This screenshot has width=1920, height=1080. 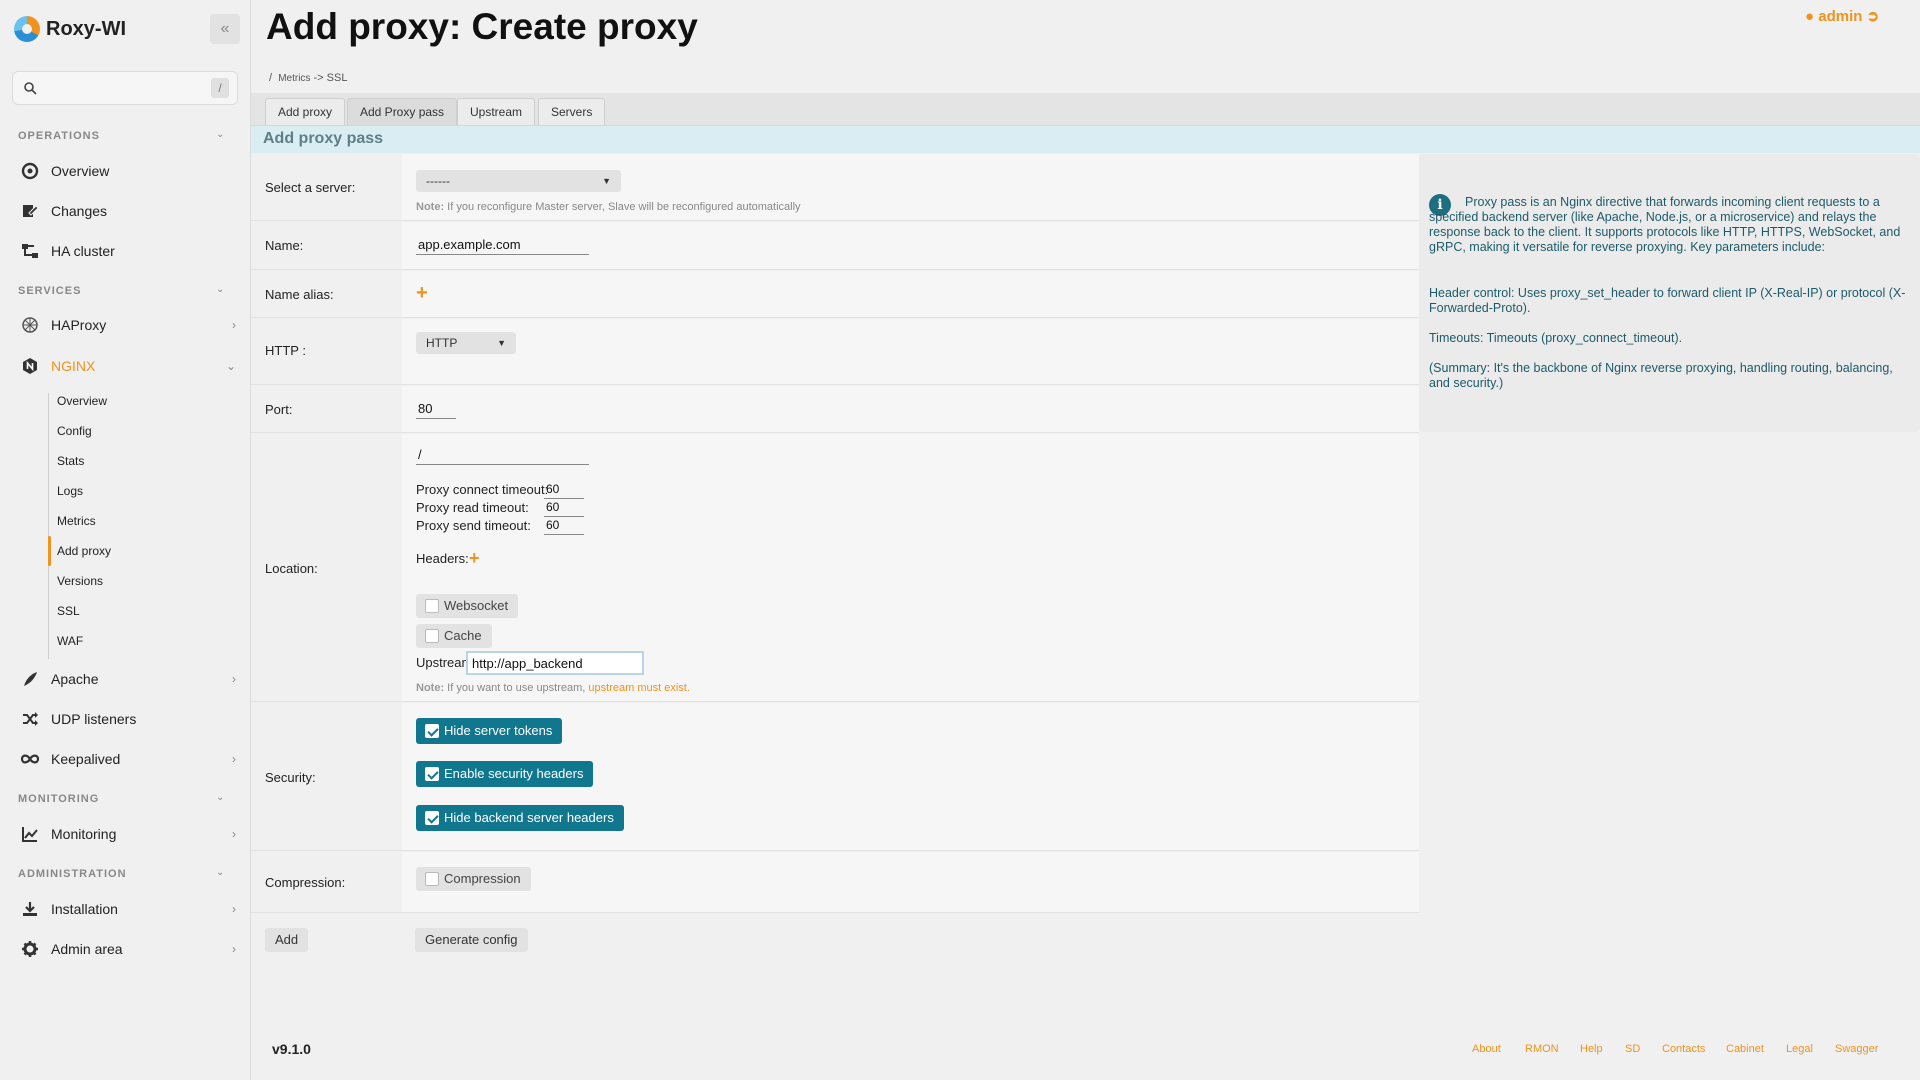 What do you see at coordinates (910, 294) in the screenshot?
I see `name-alias-cell: +` at bounding box center [910, 294].